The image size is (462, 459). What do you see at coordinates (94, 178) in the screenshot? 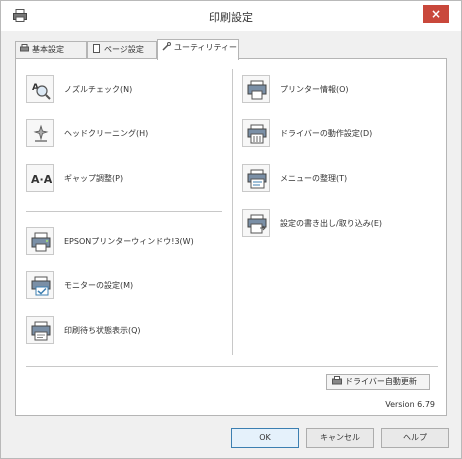
I see `gap-adjust-label: ギャップ調整(P)` at bounding box center [94, 178].